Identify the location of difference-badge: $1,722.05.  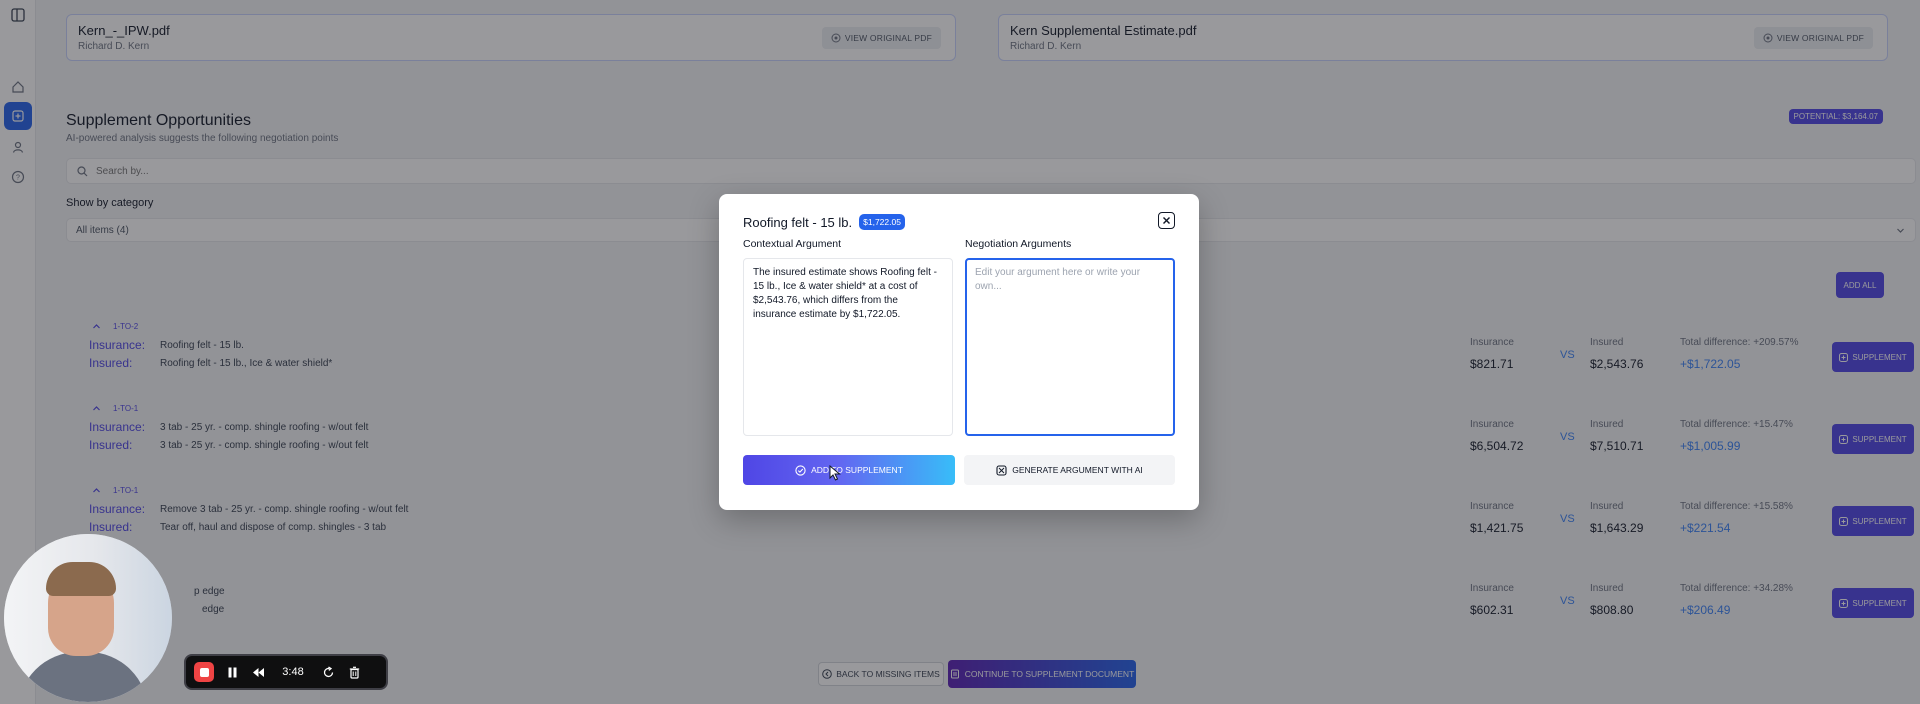
(882, 222).